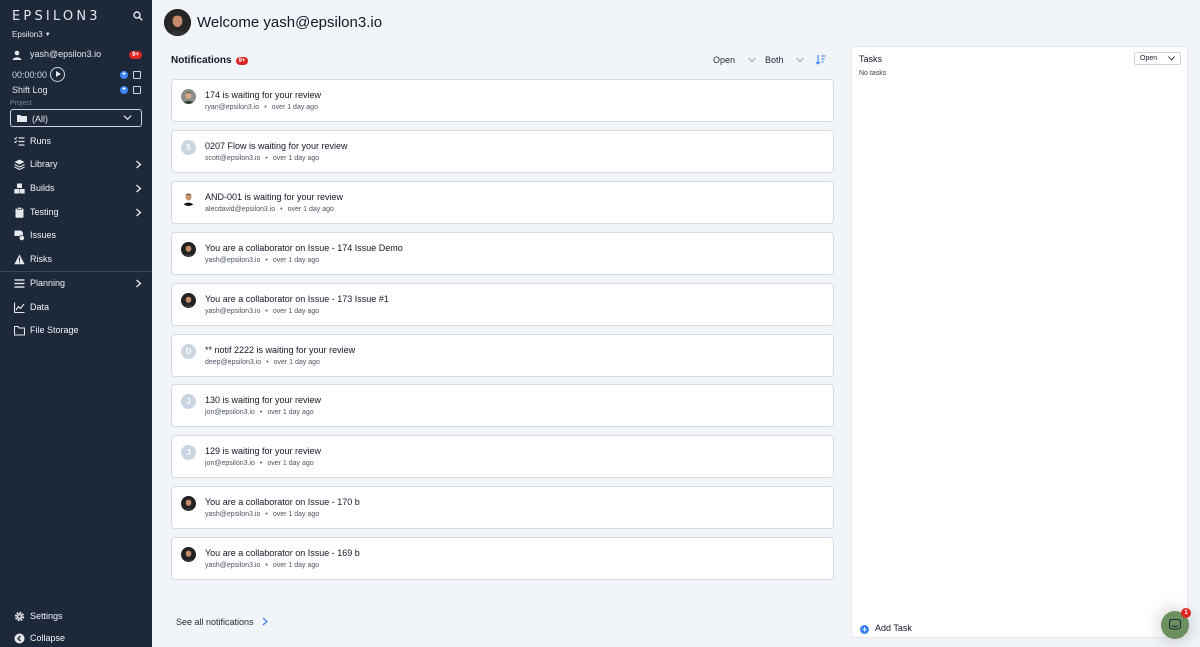  Describe the element at coordinates (124, 90) in the screenshot. I see `add-shift-log-icon: +` at that location.